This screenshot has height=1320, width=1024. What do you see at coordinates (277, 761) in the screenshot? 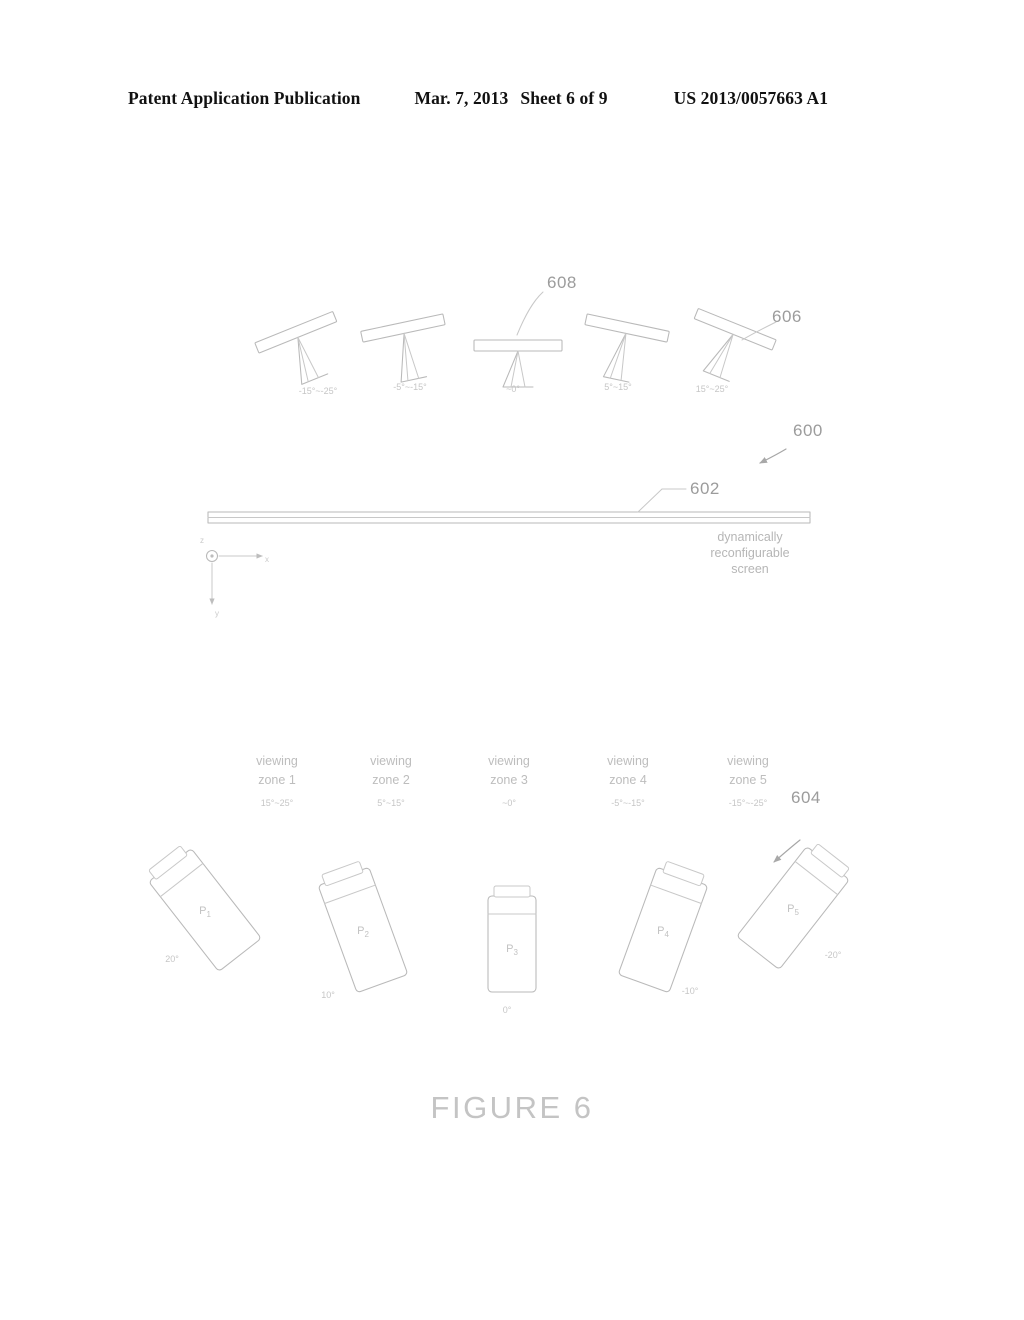
I see `viewing-zone-1-line1: viewing` at bounding box center [277, 761].